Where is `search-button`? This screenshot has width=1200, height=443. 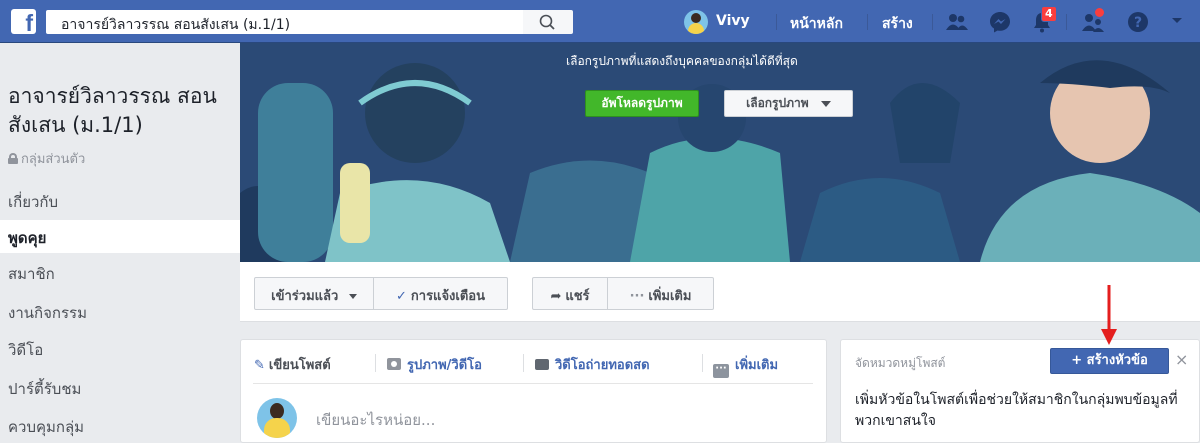
search-button is located at coordinates (548, 22).